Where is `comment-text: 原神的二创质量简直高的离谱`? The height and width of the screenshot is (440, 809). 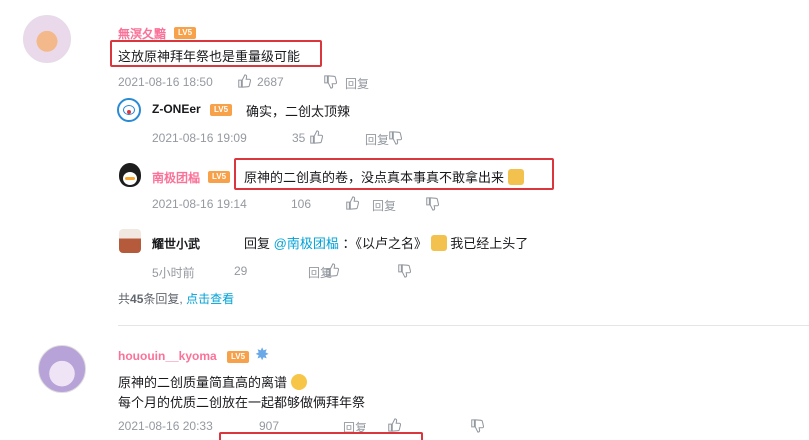
comment-text: 原神的二创质量简直高的离谱 is located at coordinates (212, 381).